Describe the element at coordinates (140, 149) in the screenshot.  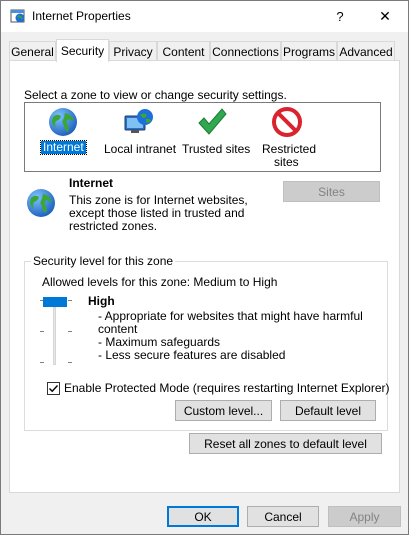
I see `zone-local-intranet-label: Local intranet` at that location.